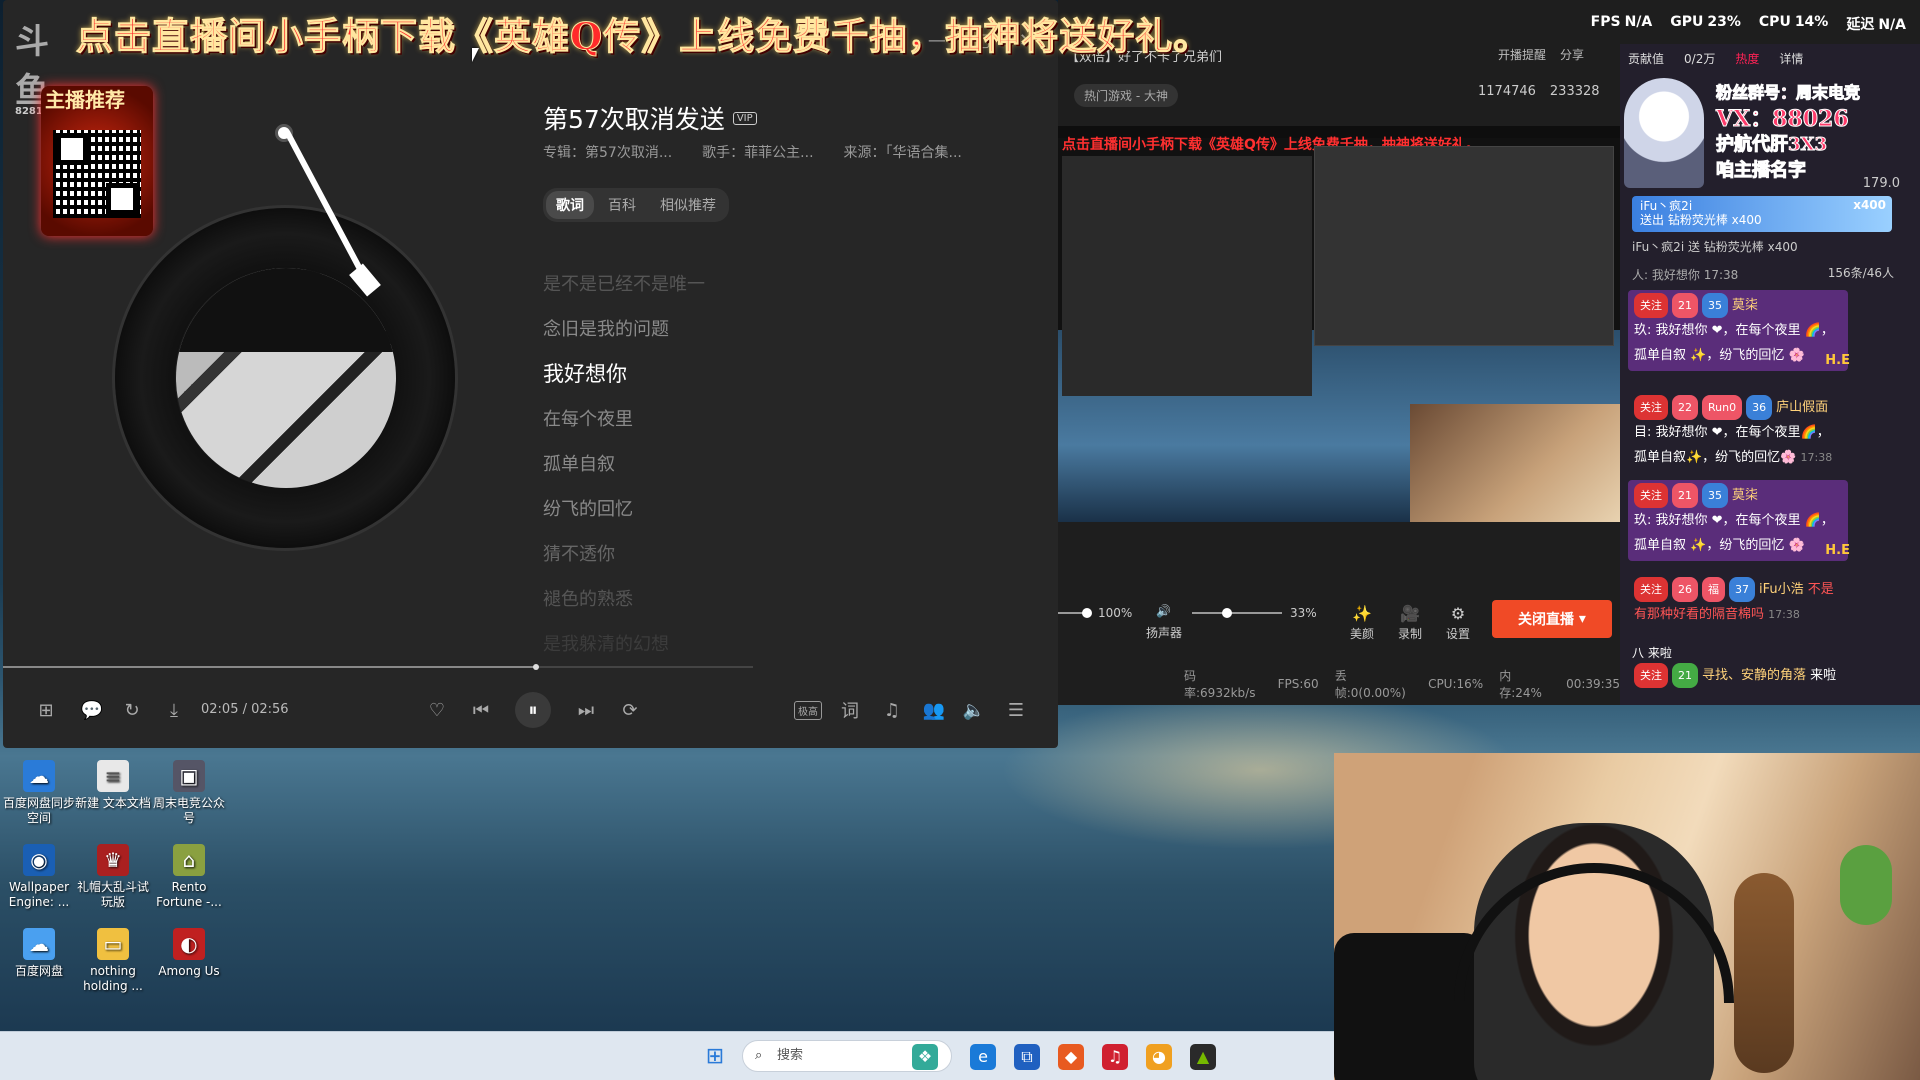  I want to click on playback-progress, so click(378, 667).